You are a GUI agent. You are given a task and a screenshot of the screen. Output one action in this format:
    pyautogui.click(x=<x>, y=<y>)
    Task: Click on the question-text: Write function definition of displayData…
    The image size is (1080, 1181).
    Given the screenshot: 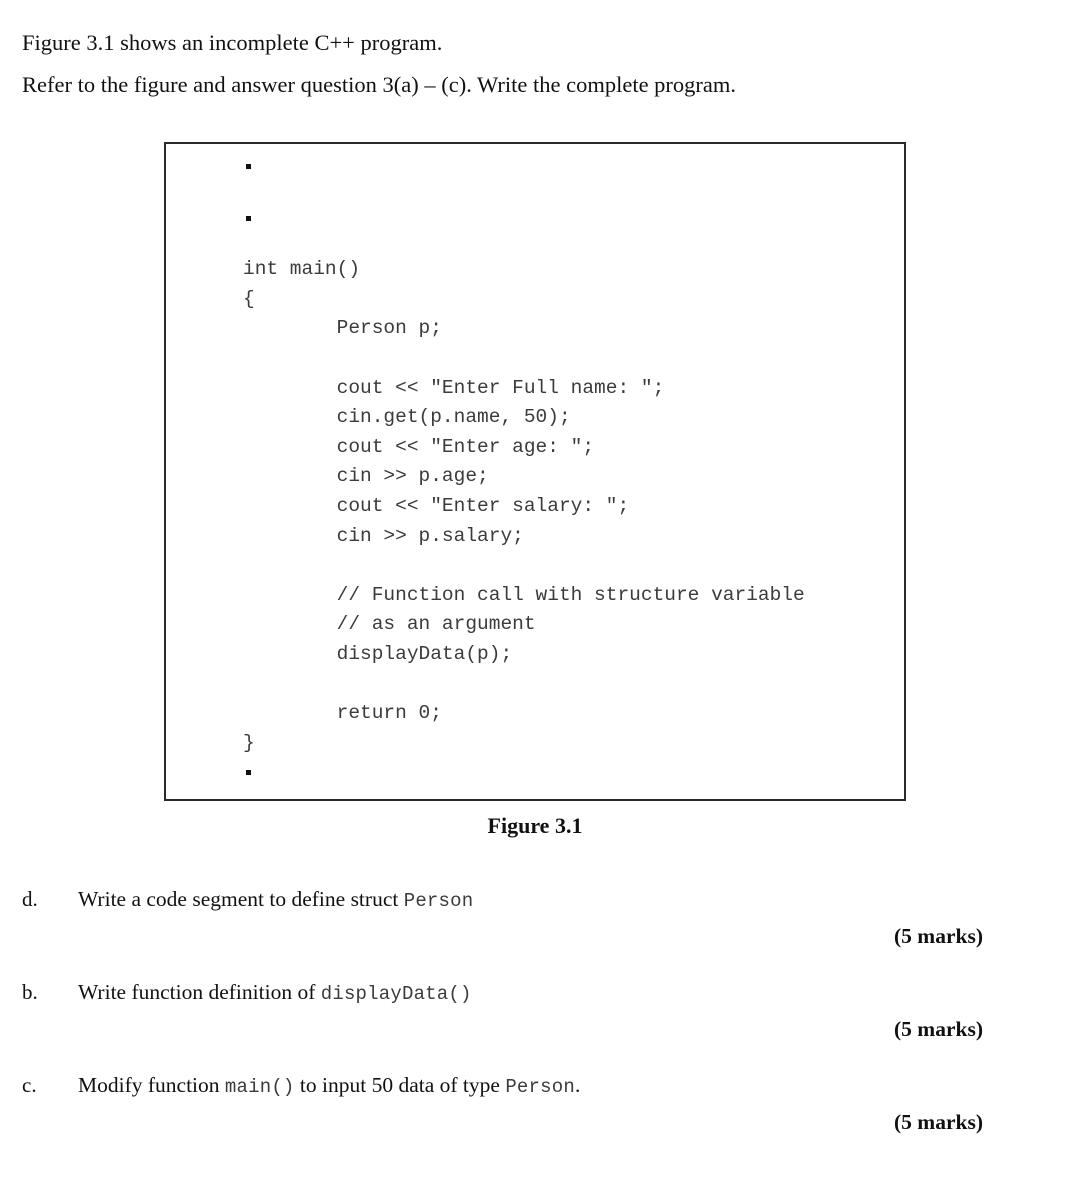 What is the action you would take?
    pyautogui.click(x=275, y=993)
    